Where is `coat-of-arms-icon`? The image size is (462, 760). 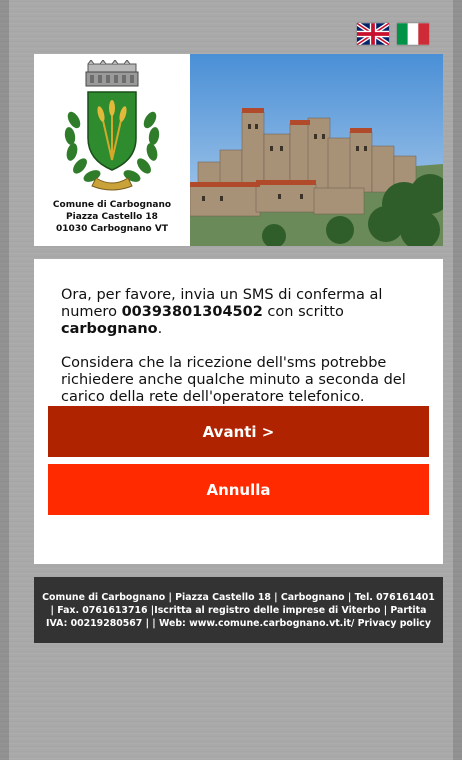 coat-of-arms-icon is located at coordinates (112, 125).